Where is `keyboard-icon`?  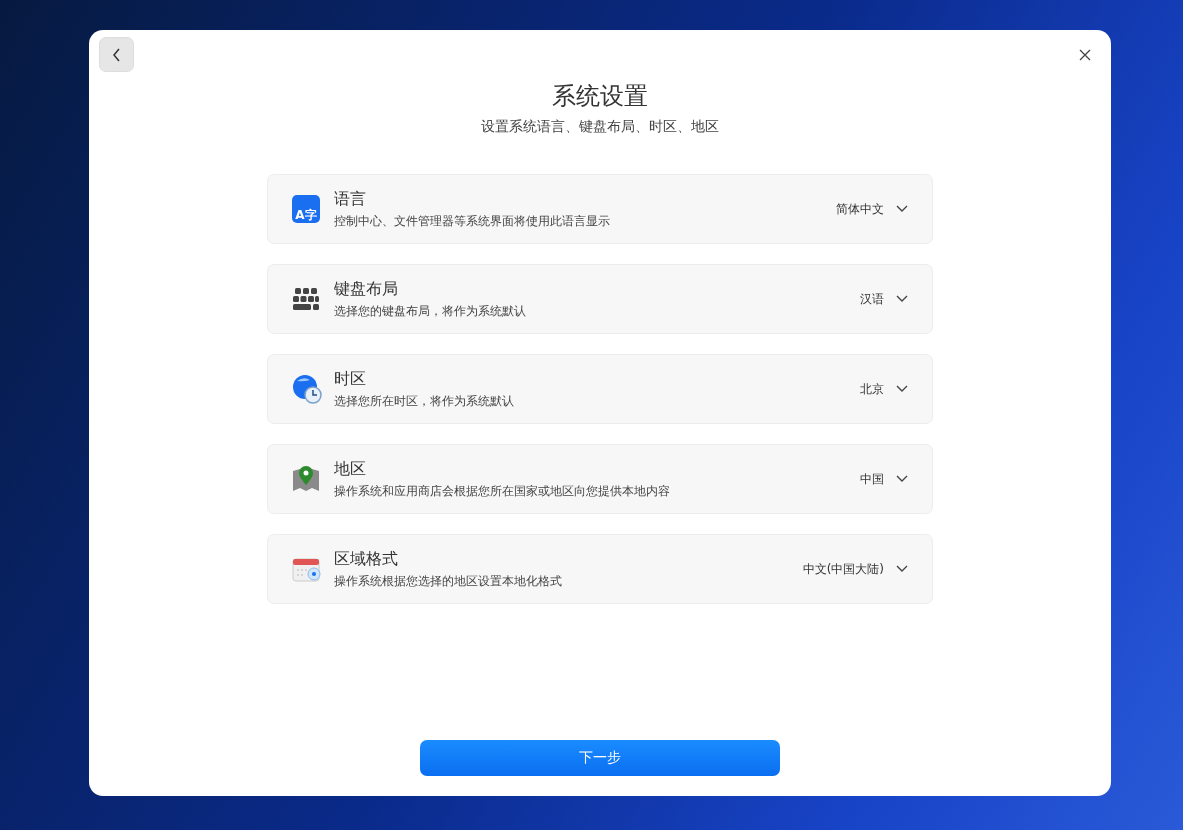 keyboard-icon is located at coordinates (306, 299).